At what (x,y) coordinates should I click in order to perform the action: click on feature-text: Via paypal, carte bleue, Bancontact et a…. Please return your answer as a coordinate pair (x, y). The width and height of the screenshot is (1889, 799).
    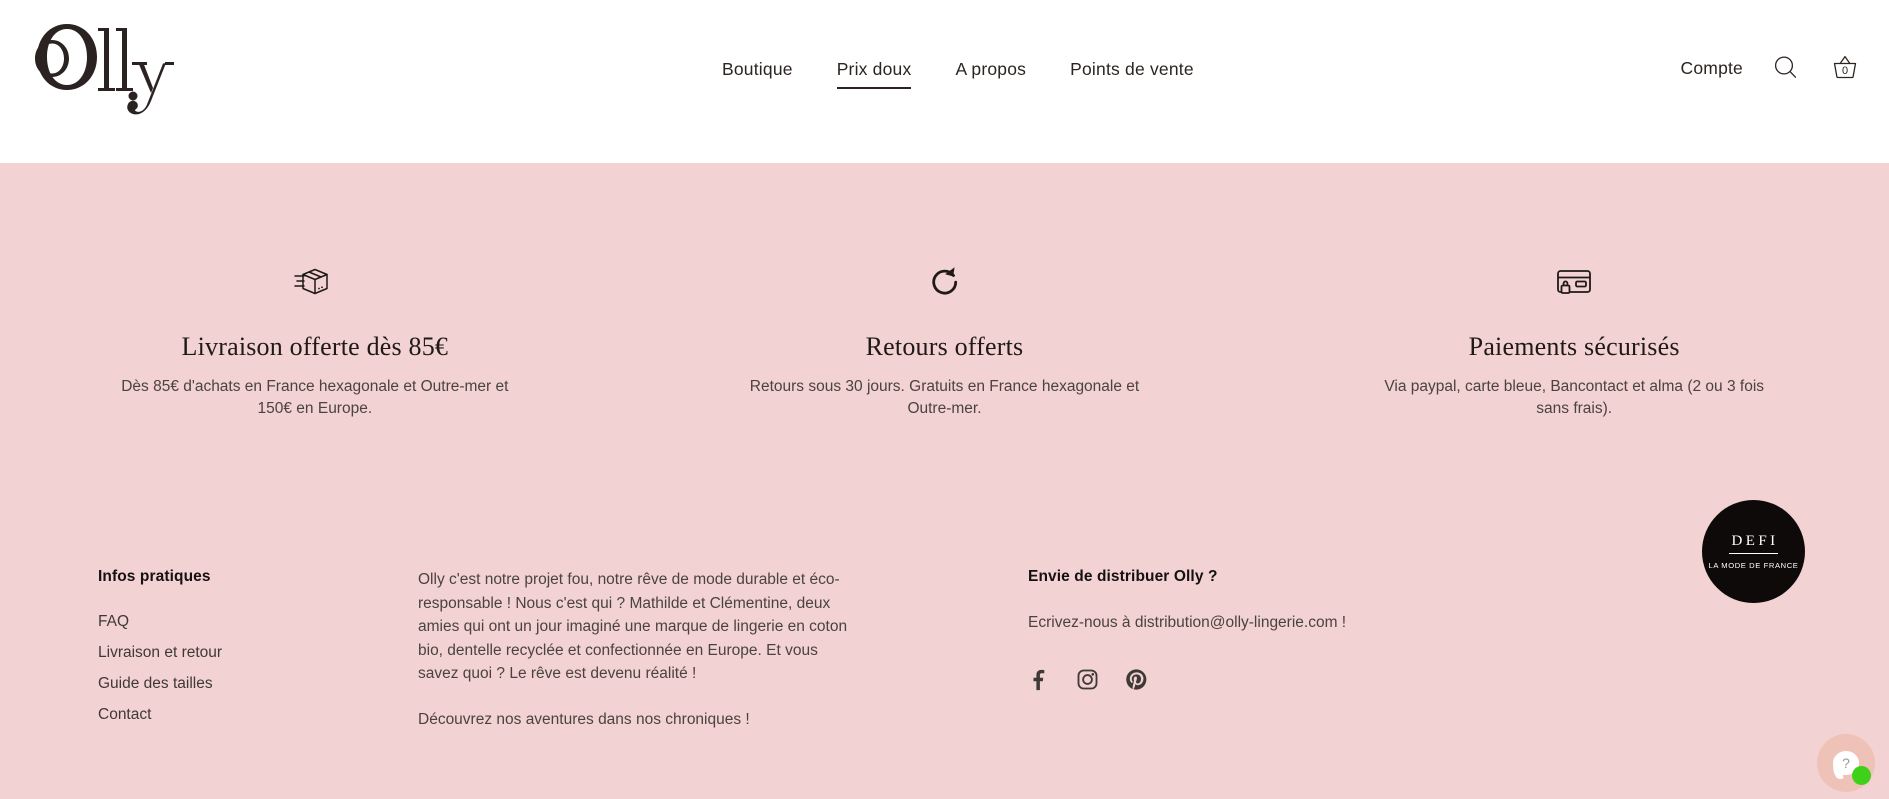
    Looking at the image, I should click on (1574, 397).